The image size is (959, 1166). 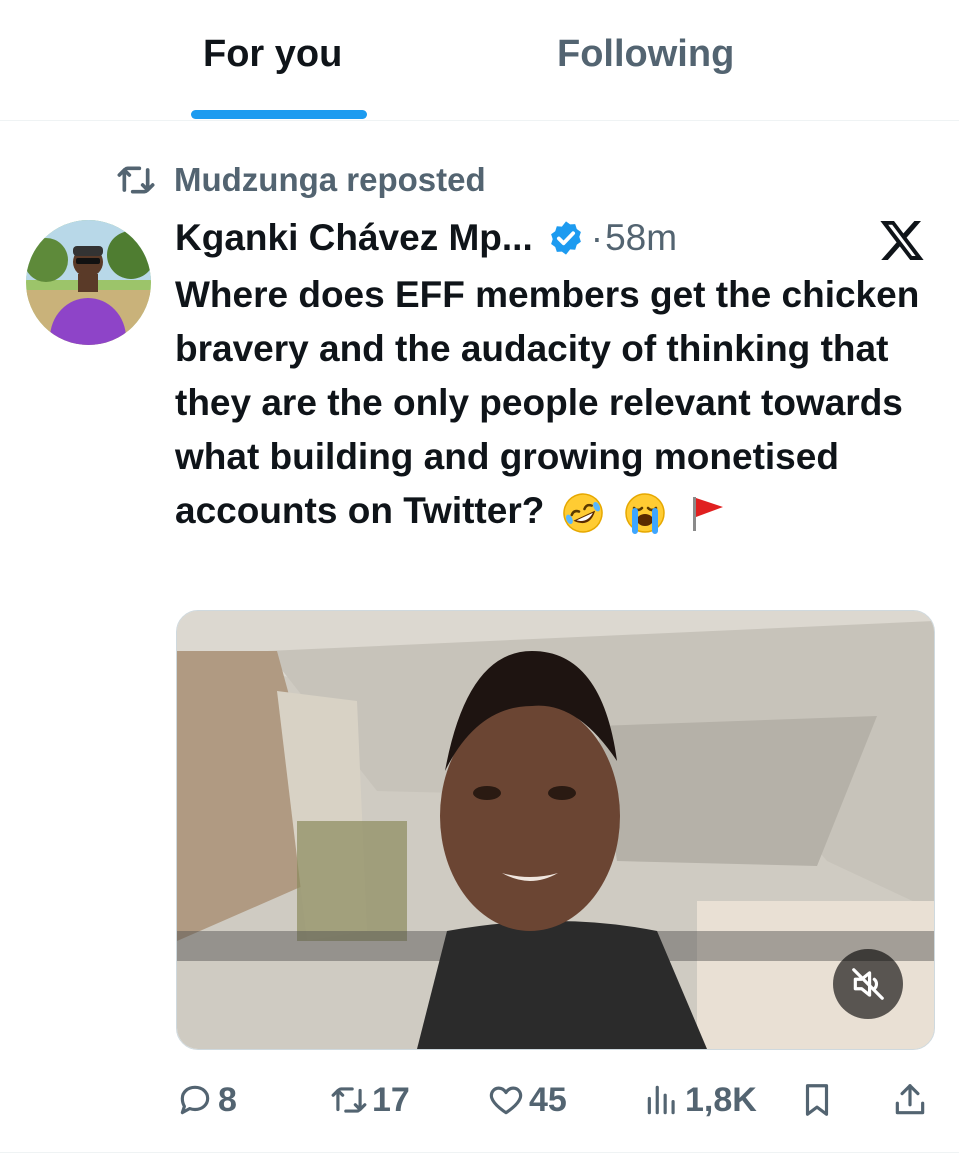 I want to click on analytics-icon, so click(x=661, y=1100).